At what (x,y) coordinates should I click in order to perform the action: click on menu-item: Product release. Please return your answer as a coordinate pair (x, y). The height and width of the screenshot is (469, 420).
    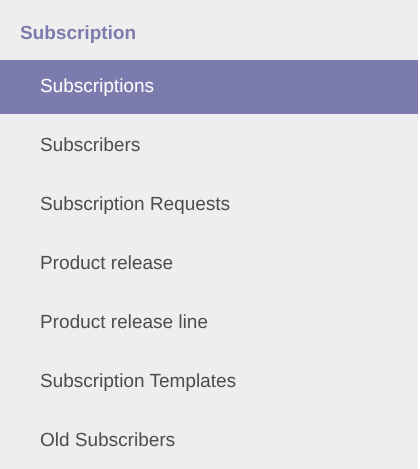
    Looking at the image, I should click on (209, 264).